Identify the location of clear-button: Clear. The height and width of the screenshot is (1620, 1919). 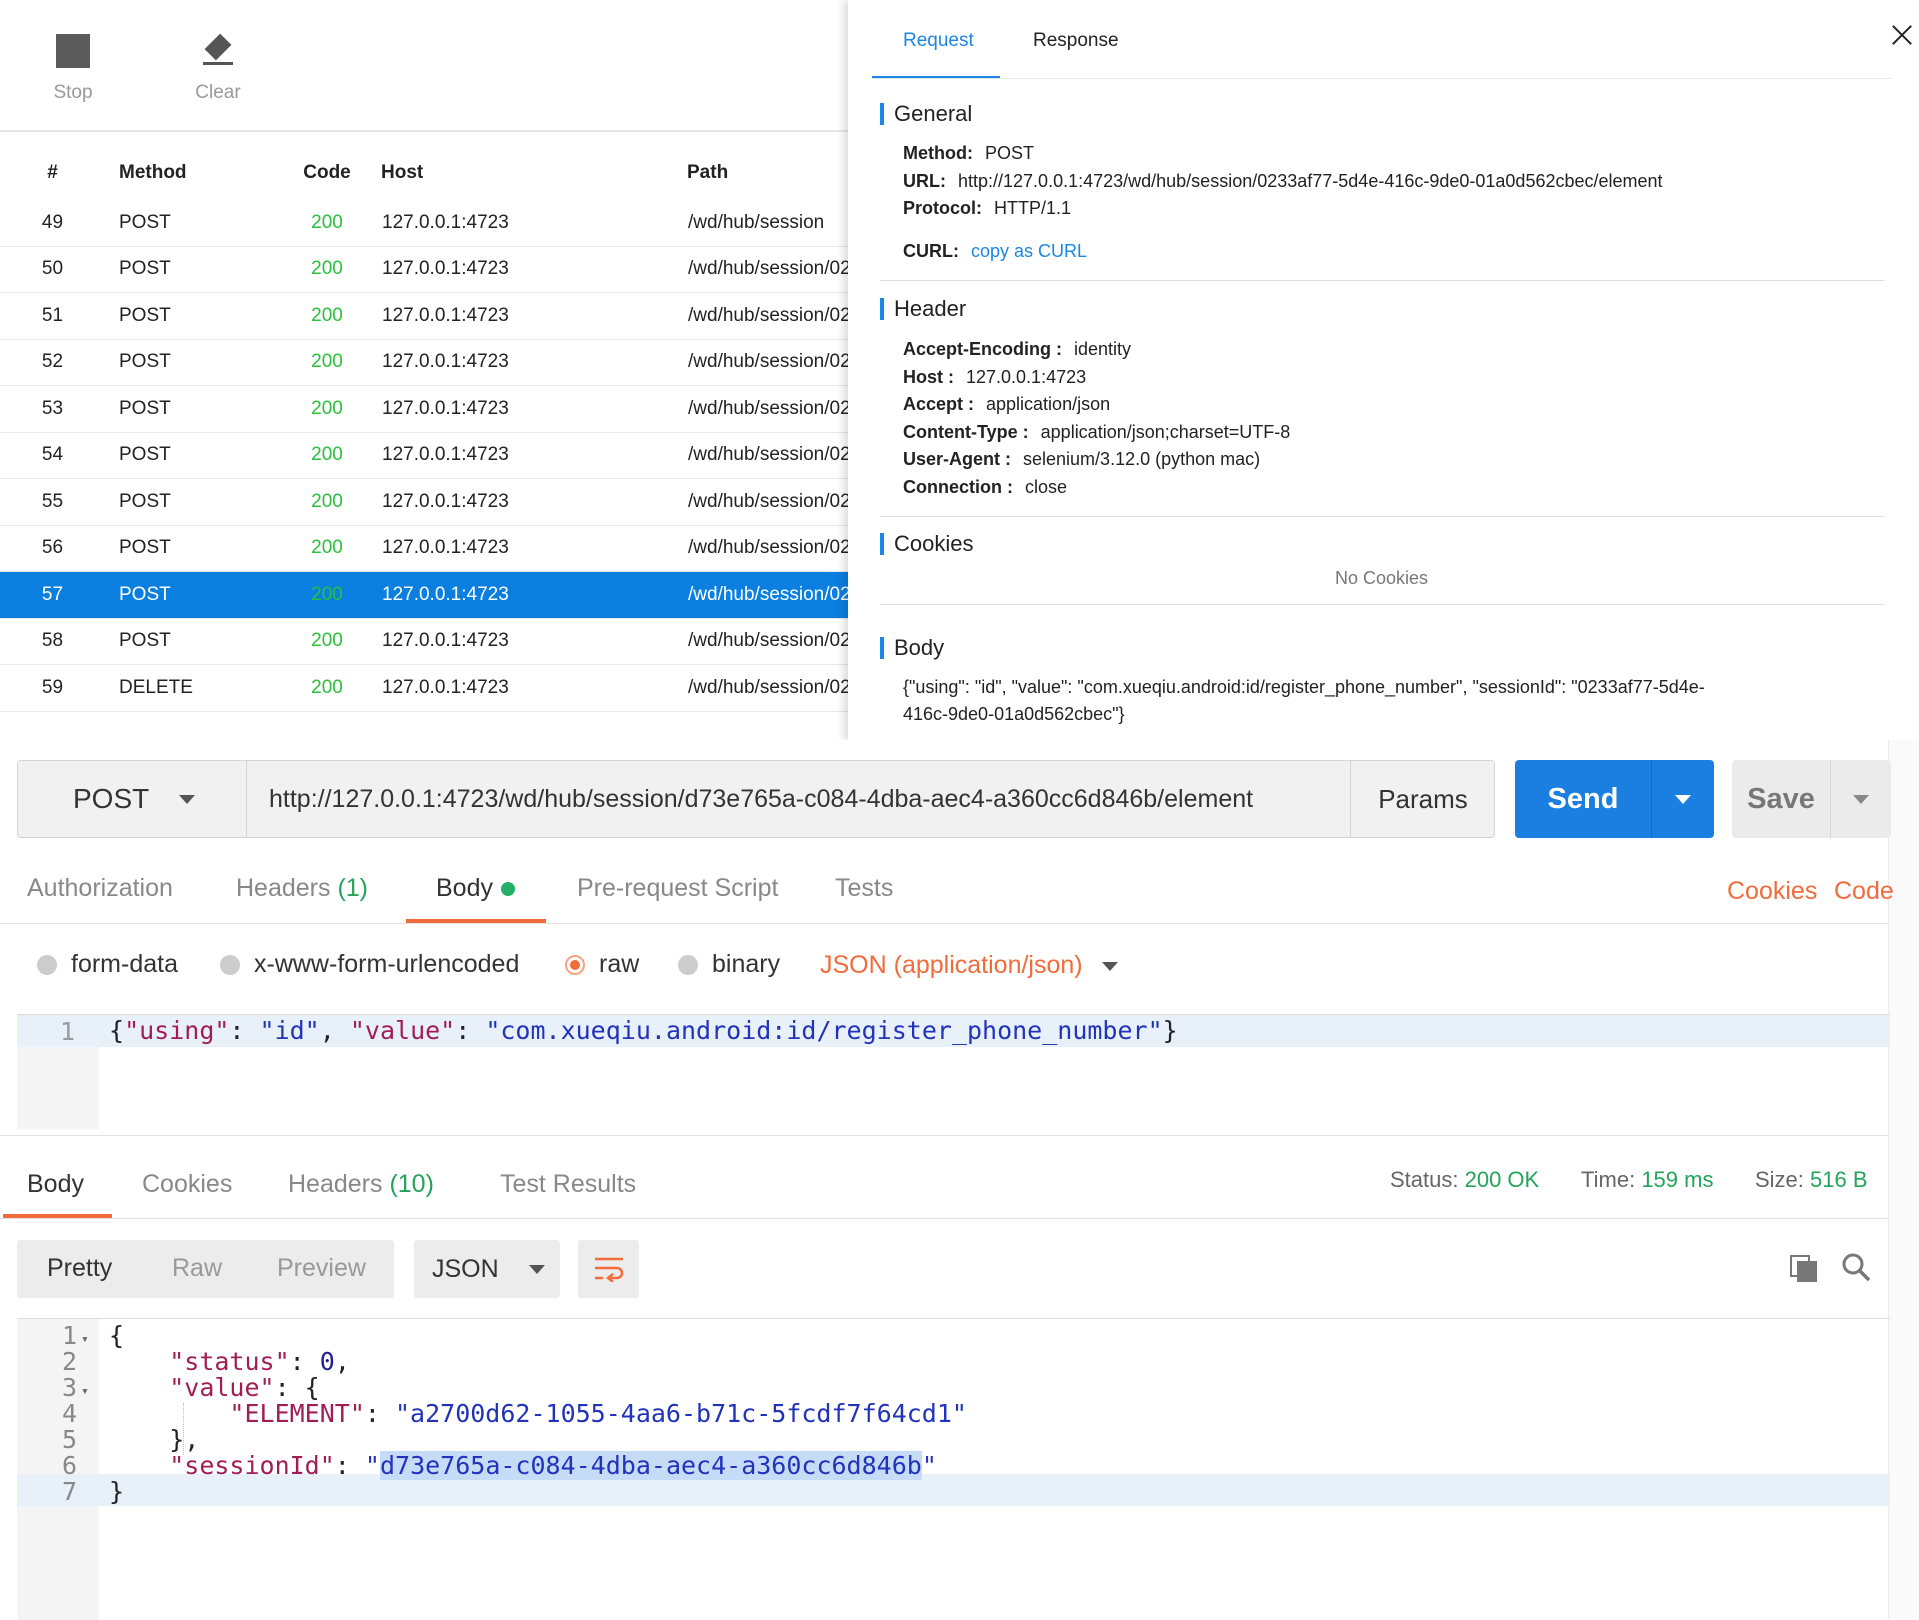
(218, 69).